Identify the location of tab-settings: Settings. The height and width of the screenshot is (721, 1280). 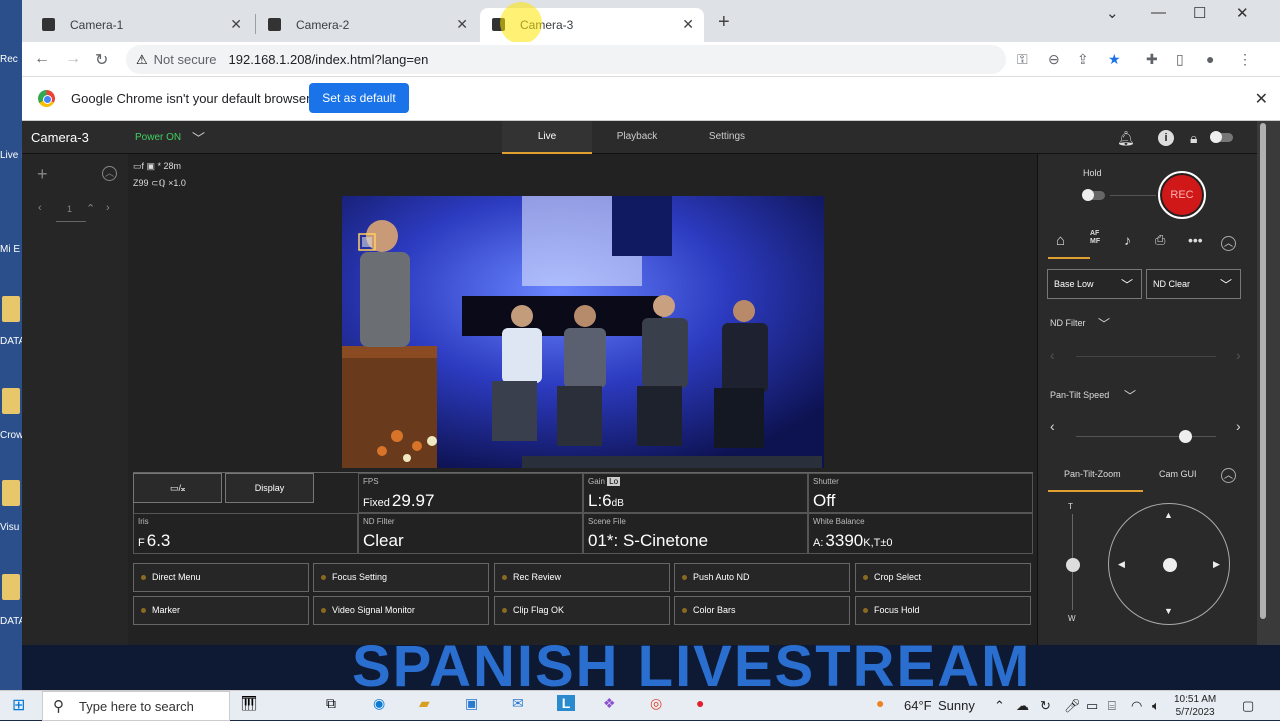
(727, 137).